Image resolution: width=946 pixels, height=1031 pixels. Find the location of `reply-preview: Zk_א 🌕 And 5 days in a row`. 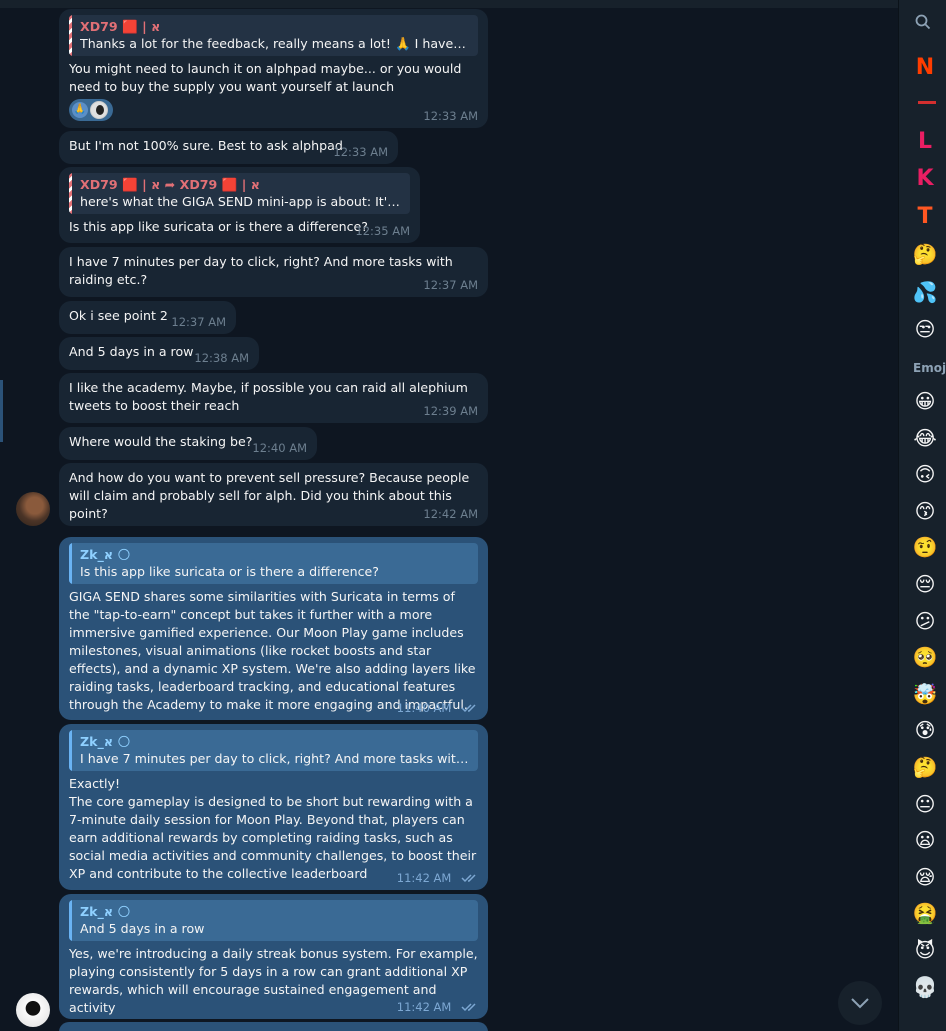

reply-preview: Zk_א 🌕 And 5 days in a row is located at coordinates (273, 920).